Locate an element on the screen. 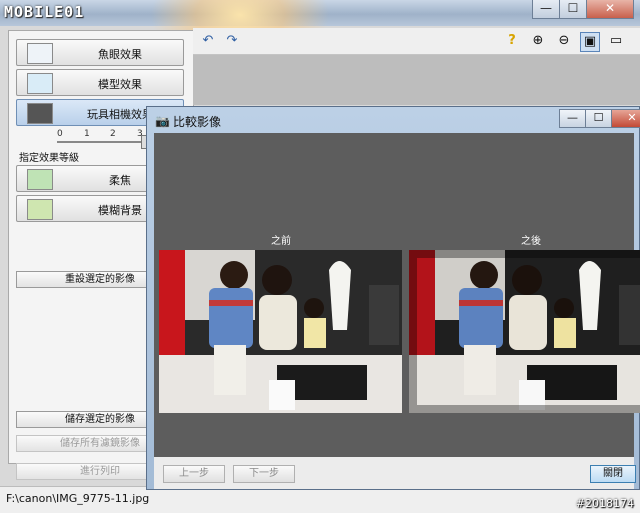 The height and width of the screenshot is (513, 640). file-path: F:\canon\IMG_9775-11.jpg is located at coordinates (78, 498).